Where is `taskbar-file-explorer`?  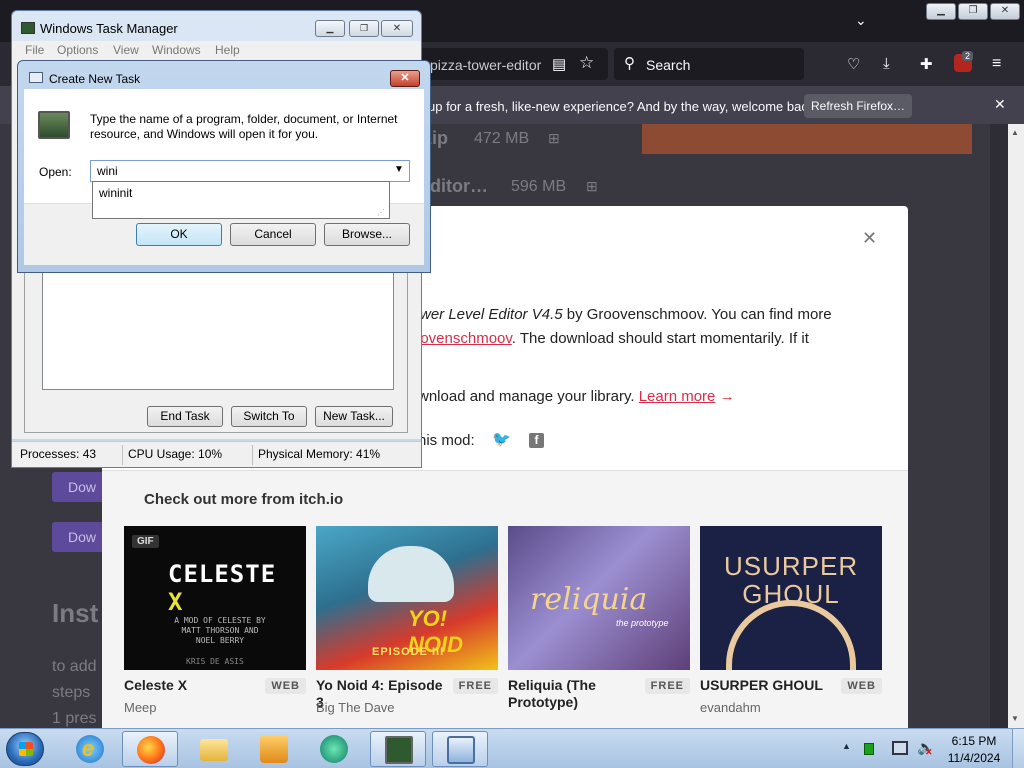 taskbar-file-explorer is located at coordinates (214, 749).